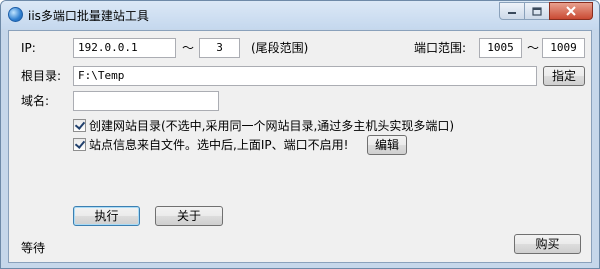 This screenshot has width=600, height=269. Describe the element at coordinates (440, 48) in the screenshot. I see `port-range-label: 端口范围:` at that location.